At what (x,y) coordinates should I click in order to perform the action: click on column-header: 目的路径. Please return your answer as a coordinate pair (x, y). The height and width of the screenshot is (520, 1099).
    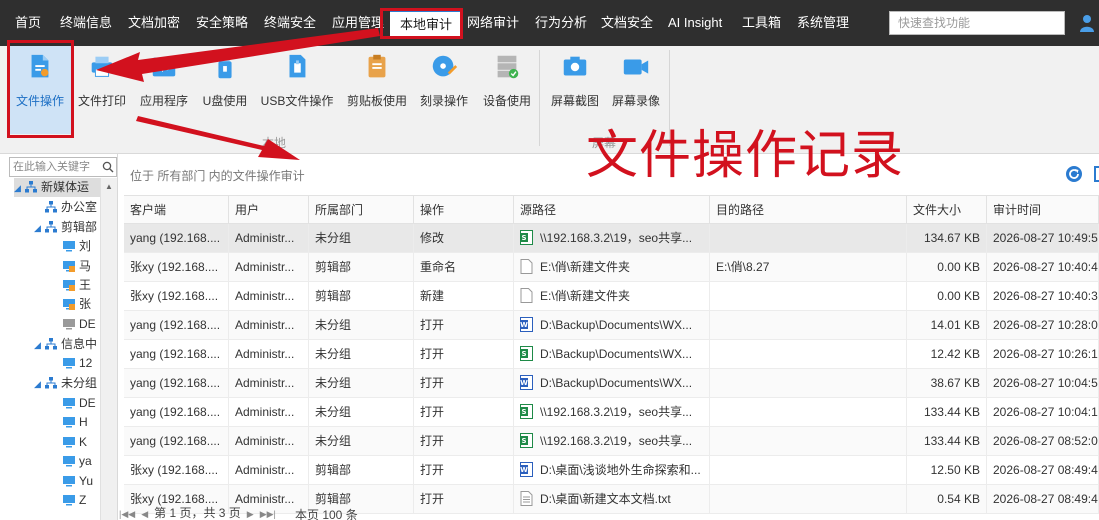
    Looking at the image, I should click on (808, 210).